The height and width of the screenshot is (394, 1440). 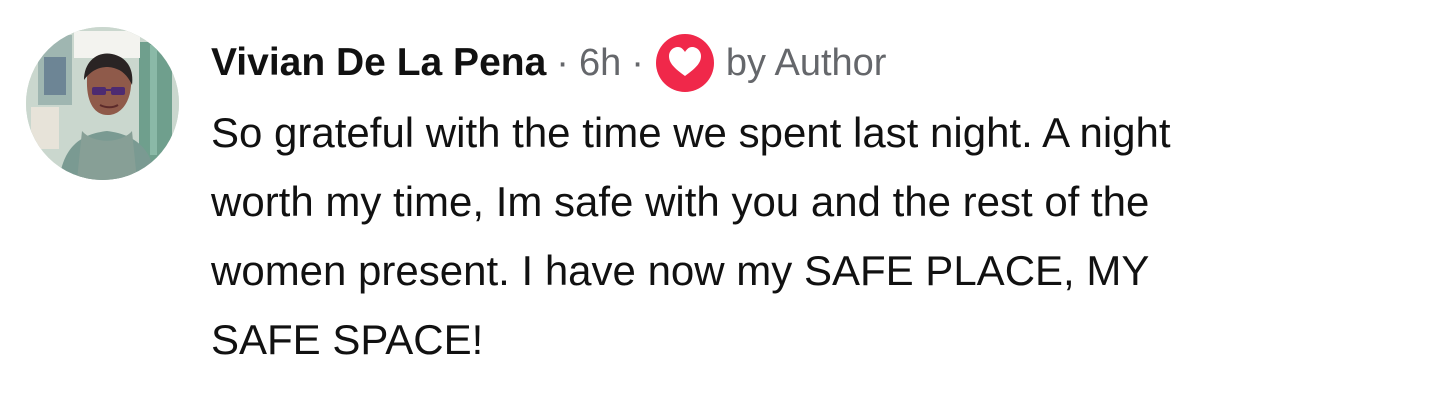 What do you see at coordinates (347, 339) in the screenshot?
I see `comment-text-line: SAFE SPACE!` at bounding box center [347, 339].